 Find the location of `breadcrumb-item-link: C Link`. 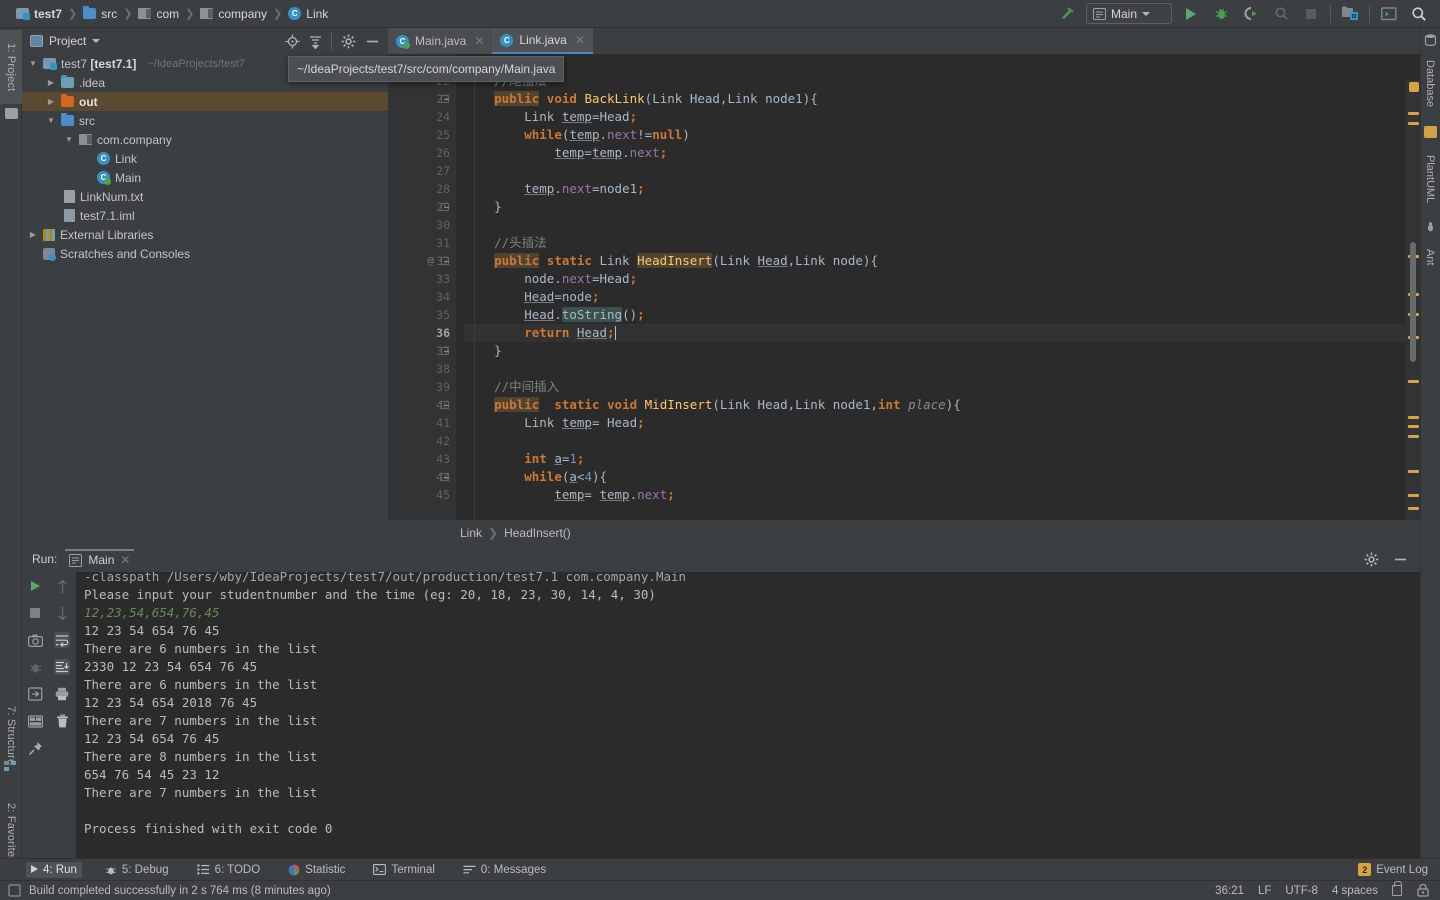

breadcrumb-item-link: C Link is located at coordinates (308, 14).